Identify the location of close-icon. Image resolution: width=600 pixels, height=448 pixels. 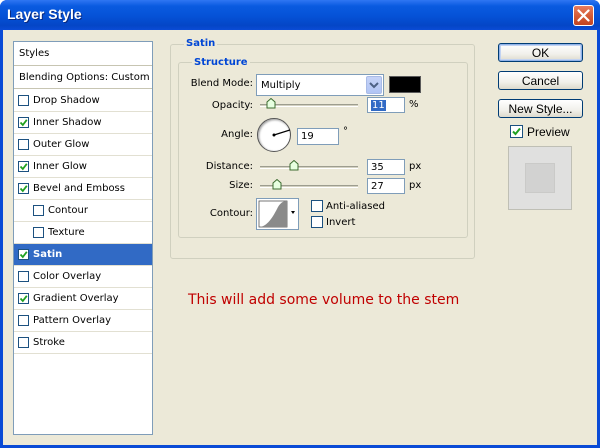
(583, 15).